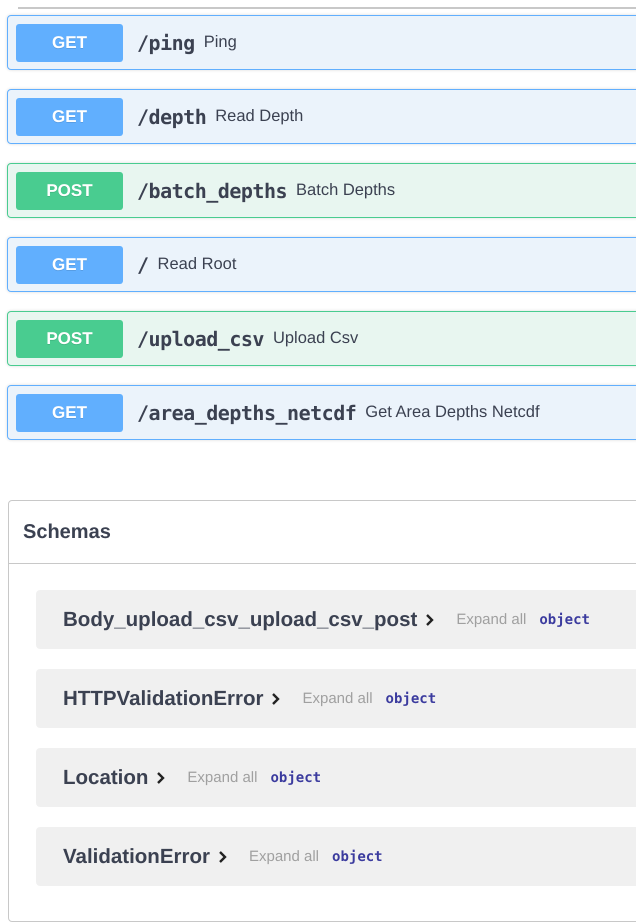  Describe the element at coordinates (452, 412) in the screenshot. I see `endpoint-summary: Get Area Depths Netcdf` at that location.